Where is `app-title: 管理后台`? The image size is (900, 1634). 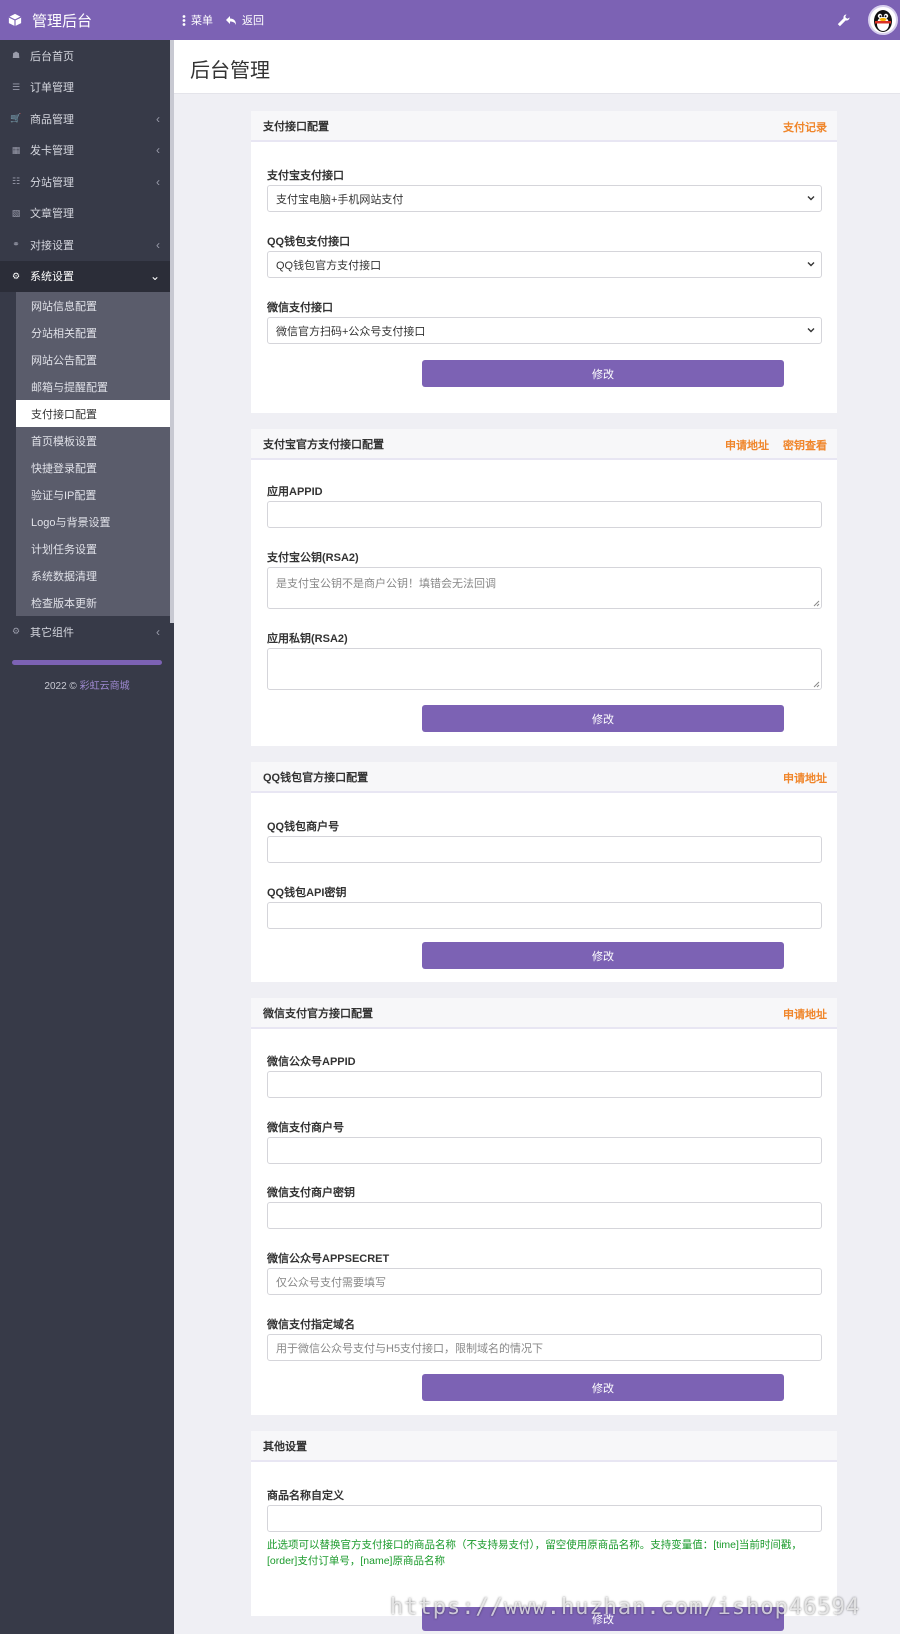
app-title: 管理后台 is located at coordinates (62, 21).